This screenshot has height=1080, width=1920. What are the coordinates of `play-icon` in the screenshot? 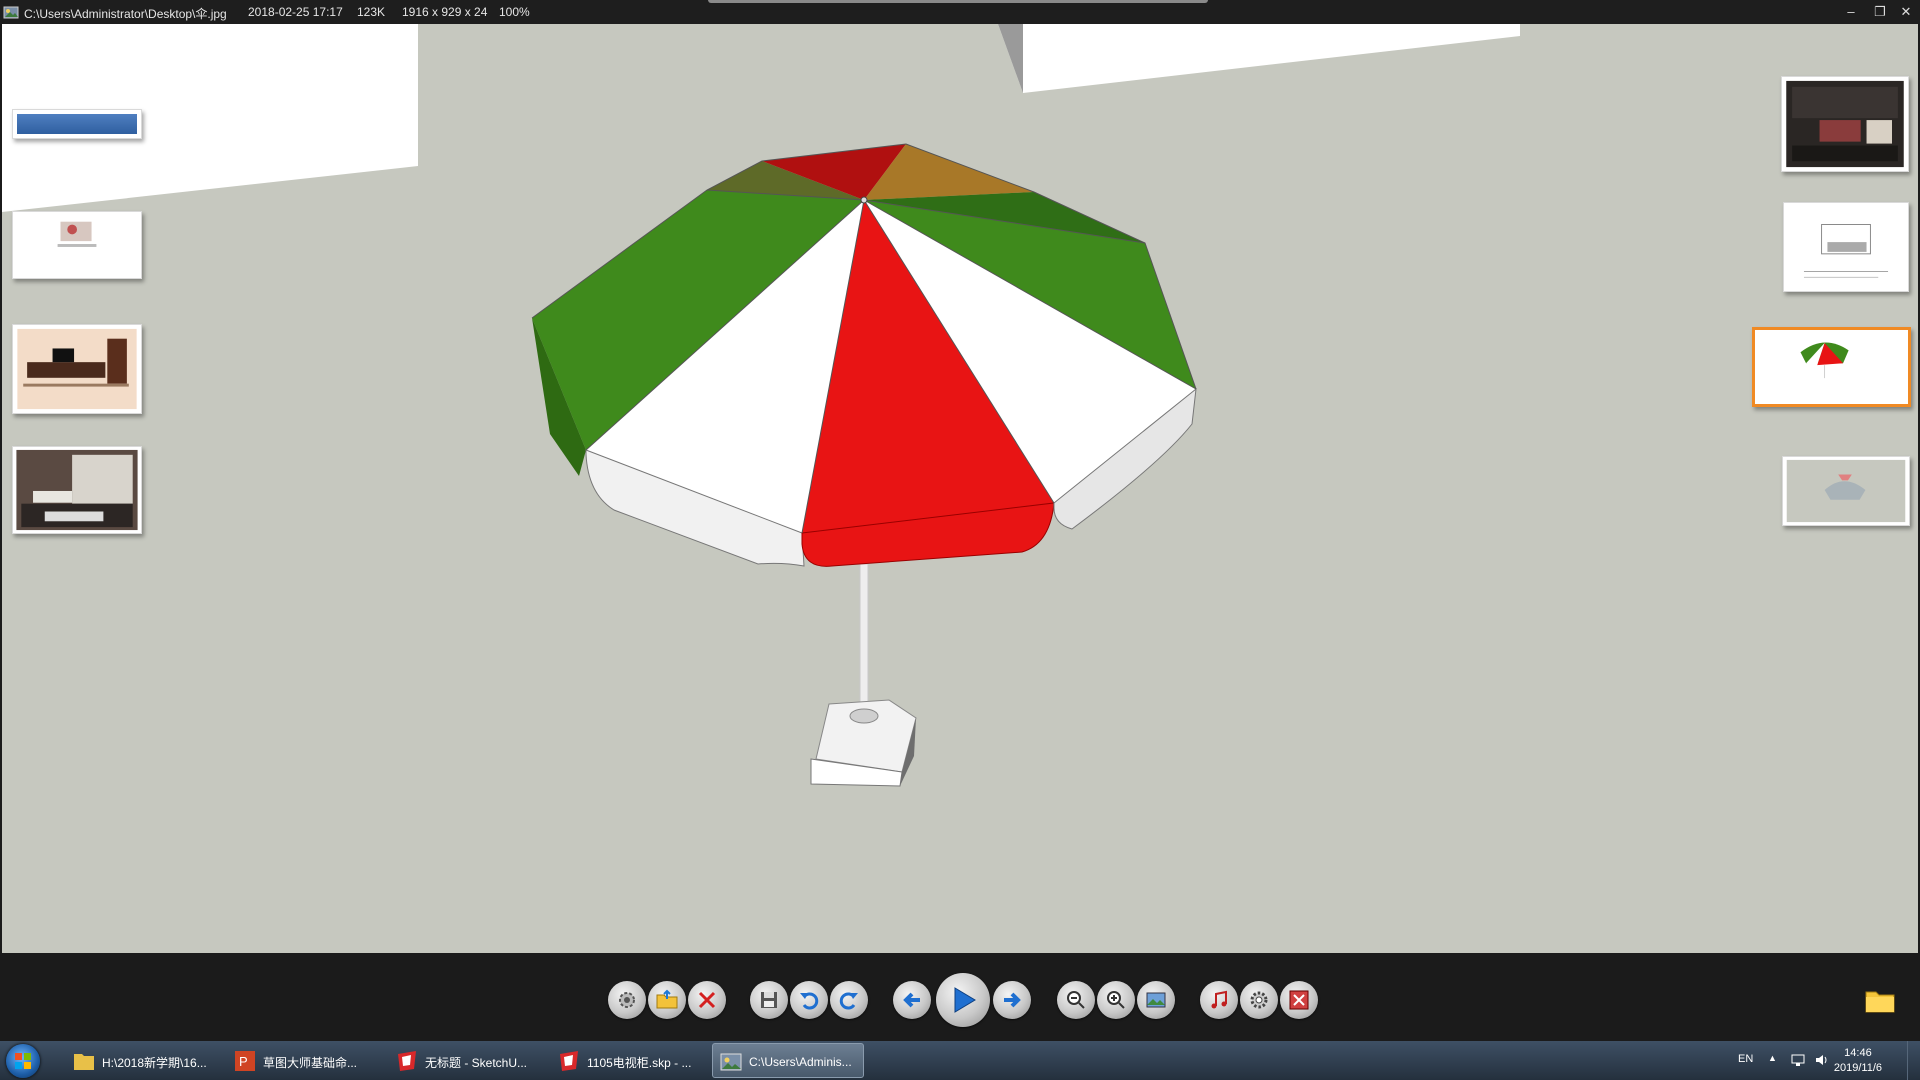 It's located at (965, 1000).